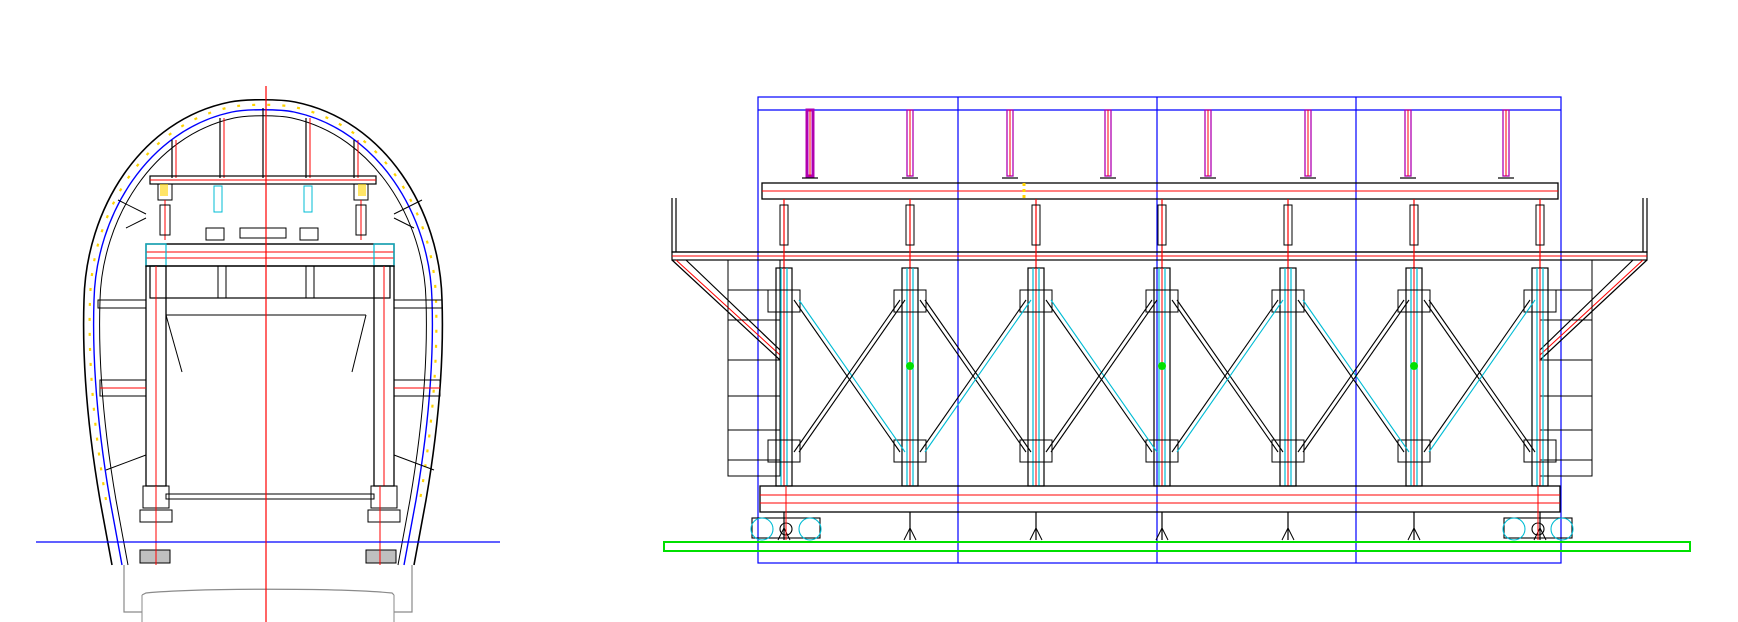  What do you see at coordinates (1177, 546) in the screenshot?
I see `rail-track` at bounding box center [1177, 546].